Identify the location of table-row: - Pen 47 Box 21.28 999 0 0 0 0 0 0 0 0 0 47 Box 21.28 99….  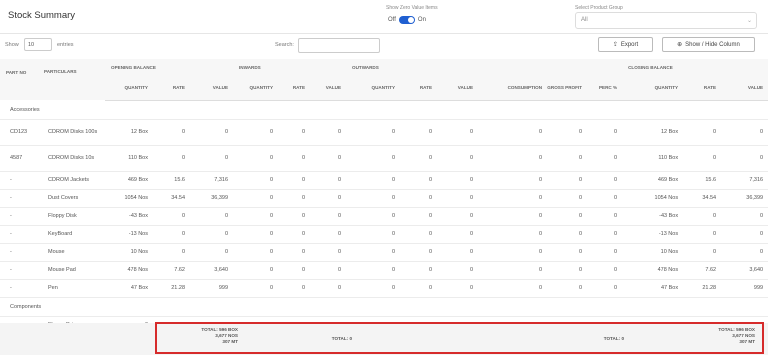
(384, 288).